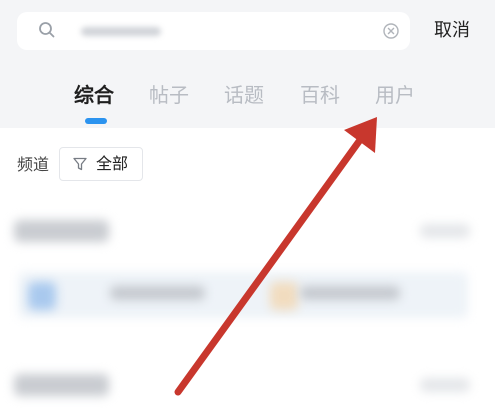  I want to click on clear-icon, so click(391, 31).